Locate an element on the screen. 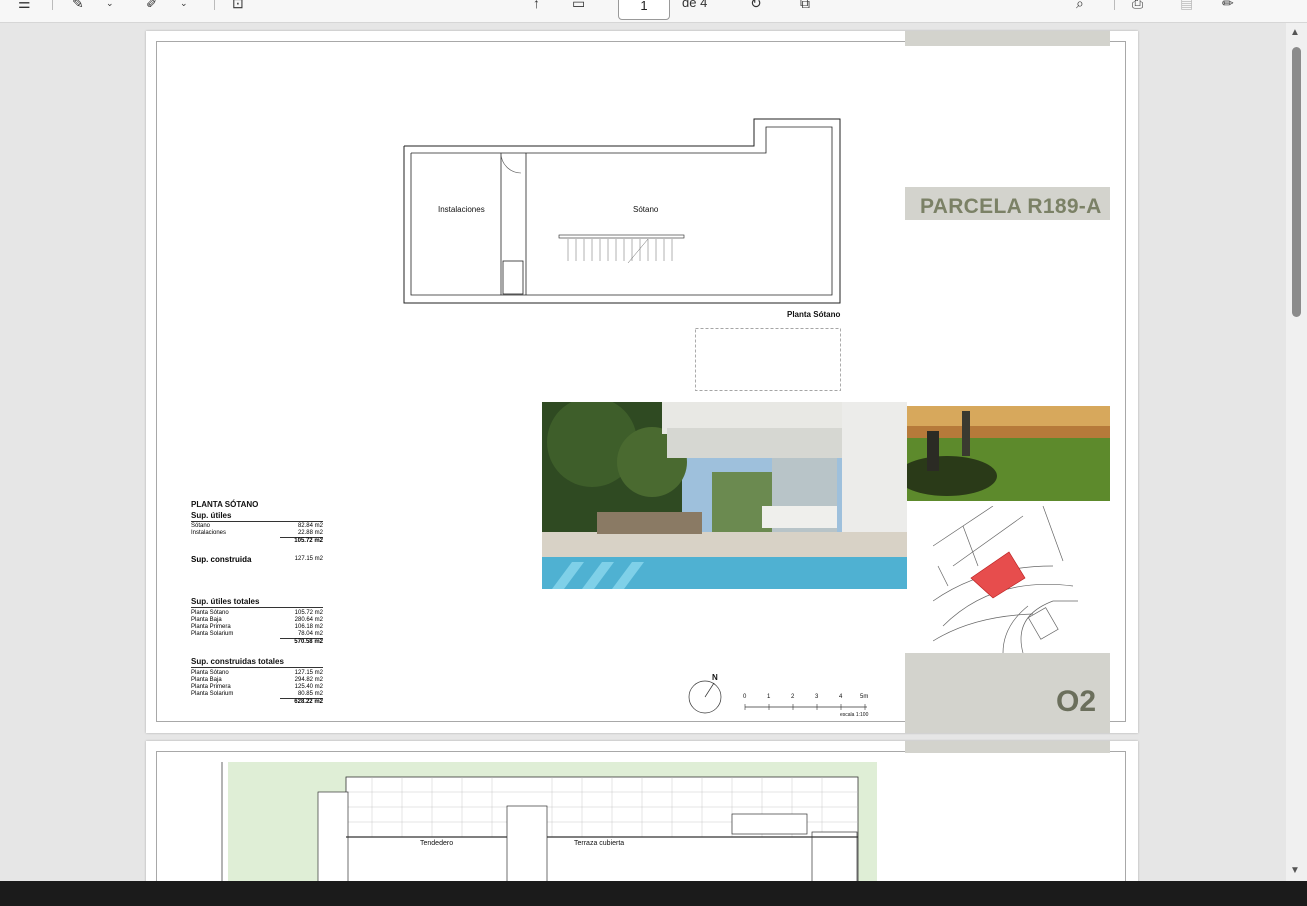 Image resolution: width=1307 pixels, height=906 pixels. scale-tick-label: 2 is located at coordinates (793, 697).